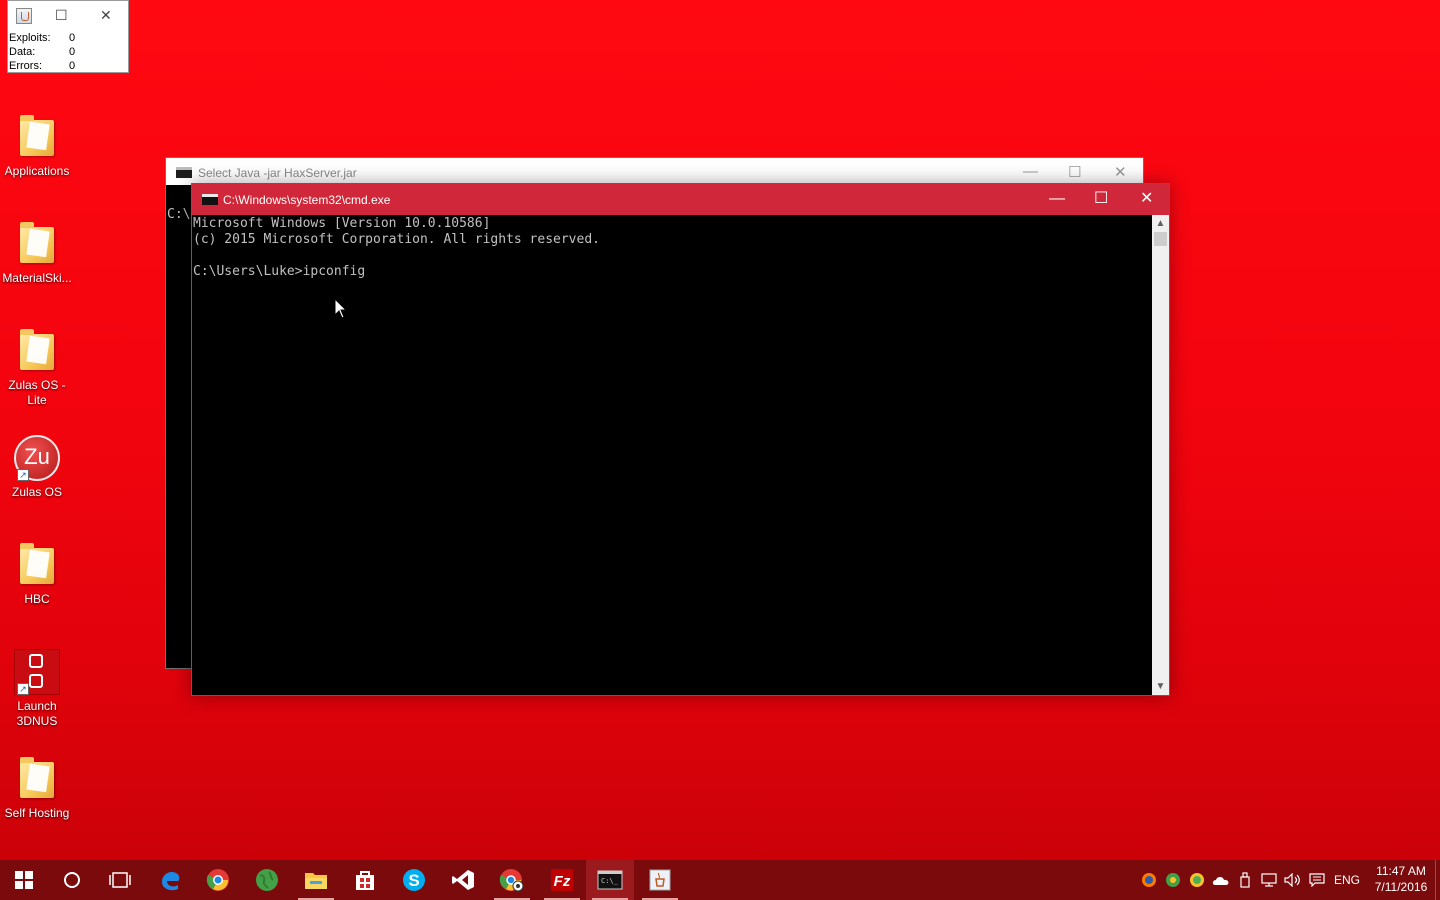 The height and width of the screenshot is (900, 1440). I want to click on green-app-icon, so click(1197, 880).